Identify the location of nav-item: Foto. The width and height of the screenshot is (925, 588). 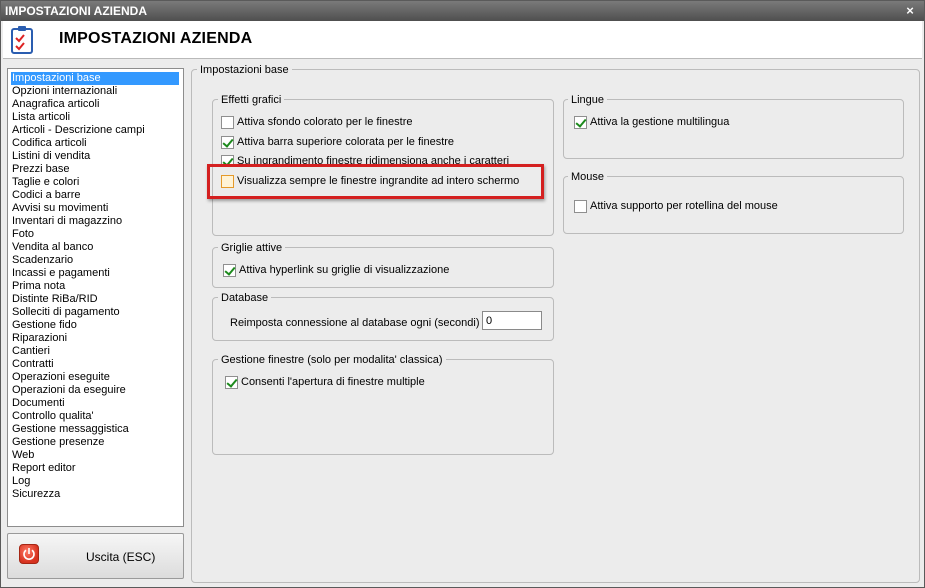
(95, 234).